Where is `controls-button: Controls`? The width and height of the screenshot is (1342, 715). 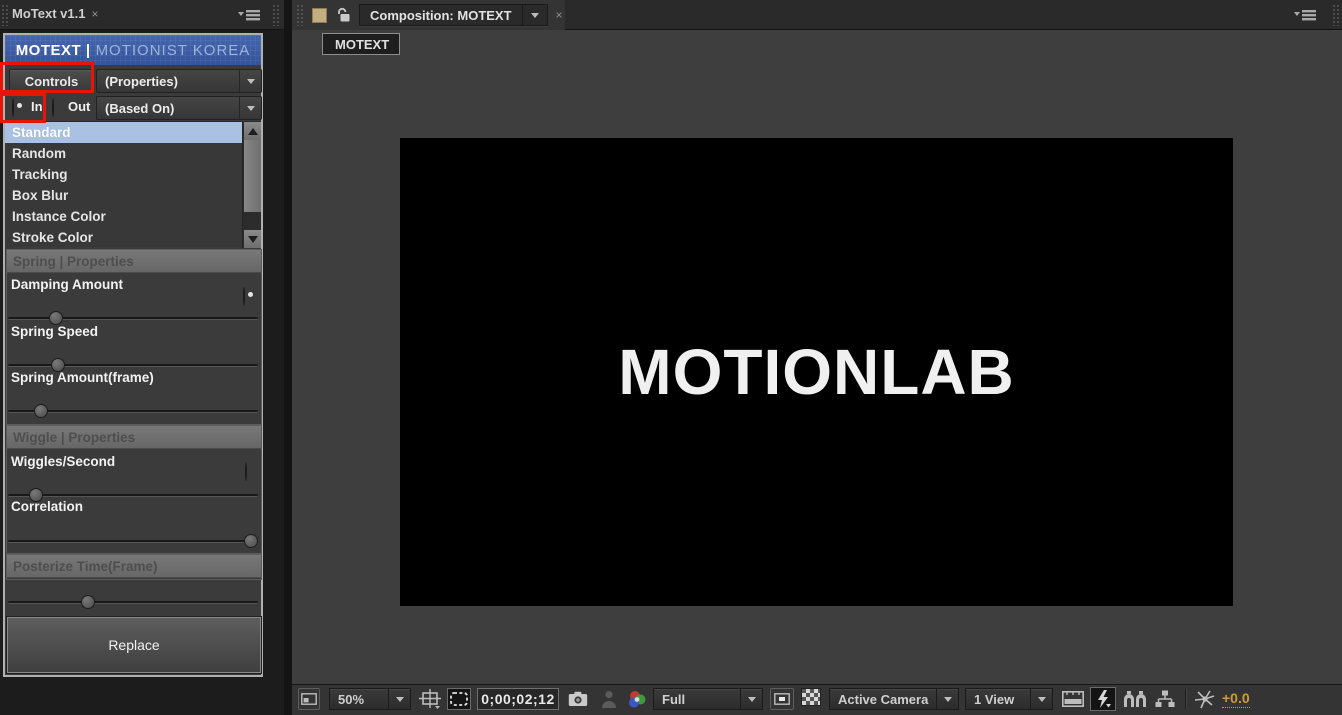 controls-button: Controls is located at coordinates (51, 81).